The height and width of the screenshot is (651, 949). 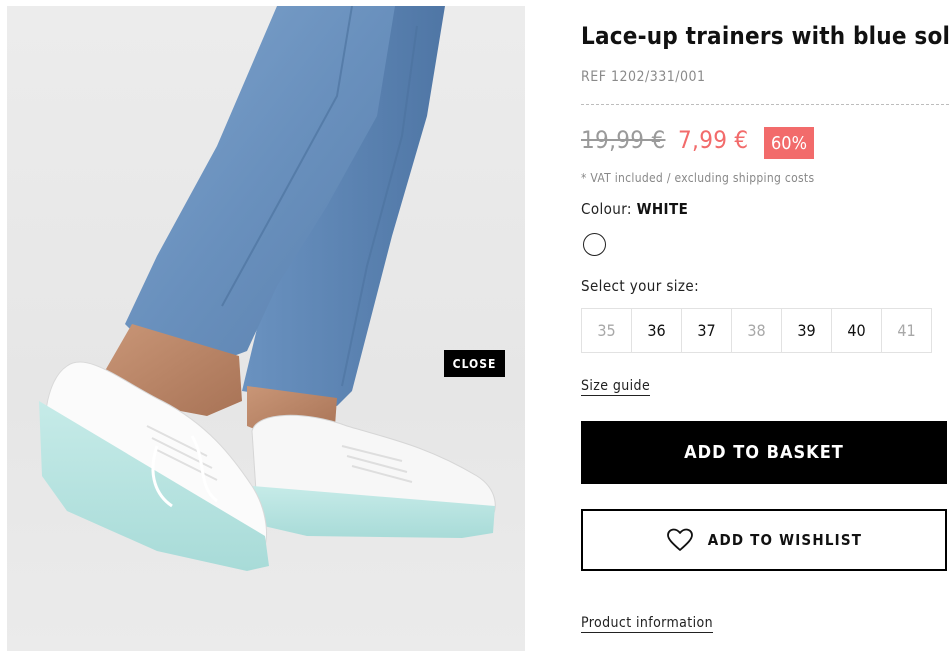 I want to click on original-price: 19,99 €, so click(x=623, y=140).